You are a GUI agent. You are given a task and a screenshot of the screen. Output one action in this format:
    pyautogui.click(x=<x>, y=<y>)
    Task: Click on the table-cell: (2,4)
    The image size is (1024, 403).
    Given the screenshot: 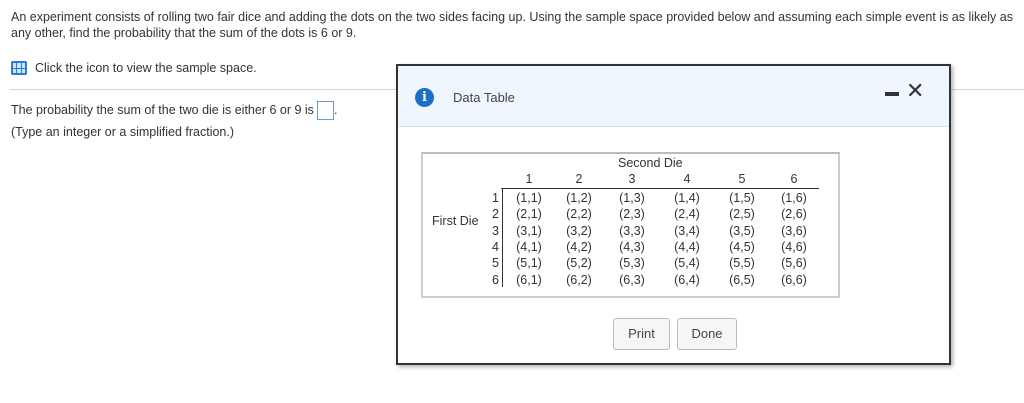 What is the action you would take?
    pyautogui.click(x=687, y=214)
    